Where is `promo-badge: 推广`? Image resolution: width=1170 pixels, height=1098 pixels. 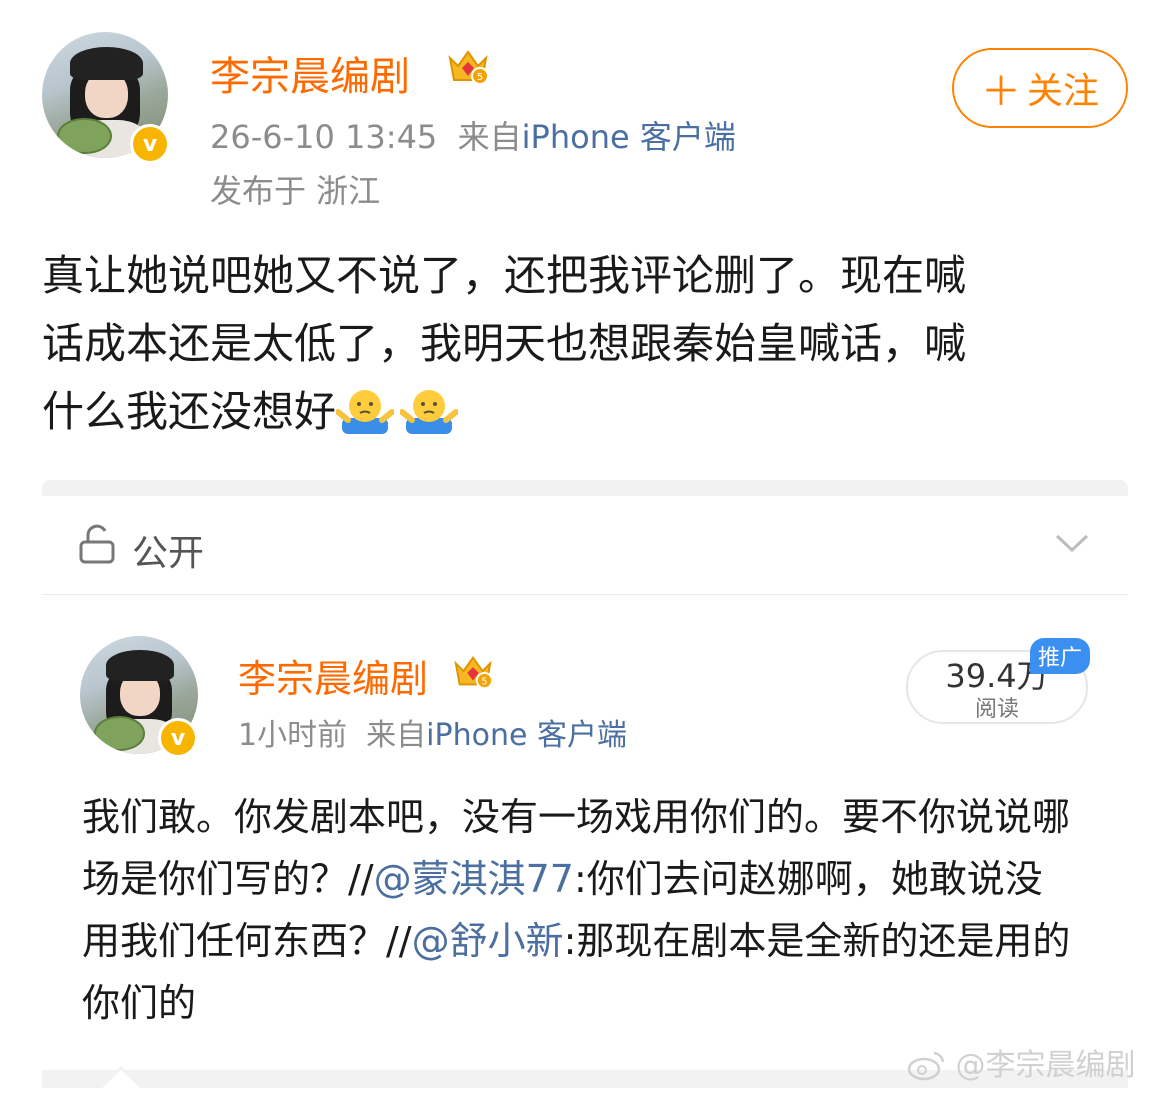 promo-badge: 推广 is located at coordinates (1060, 656).